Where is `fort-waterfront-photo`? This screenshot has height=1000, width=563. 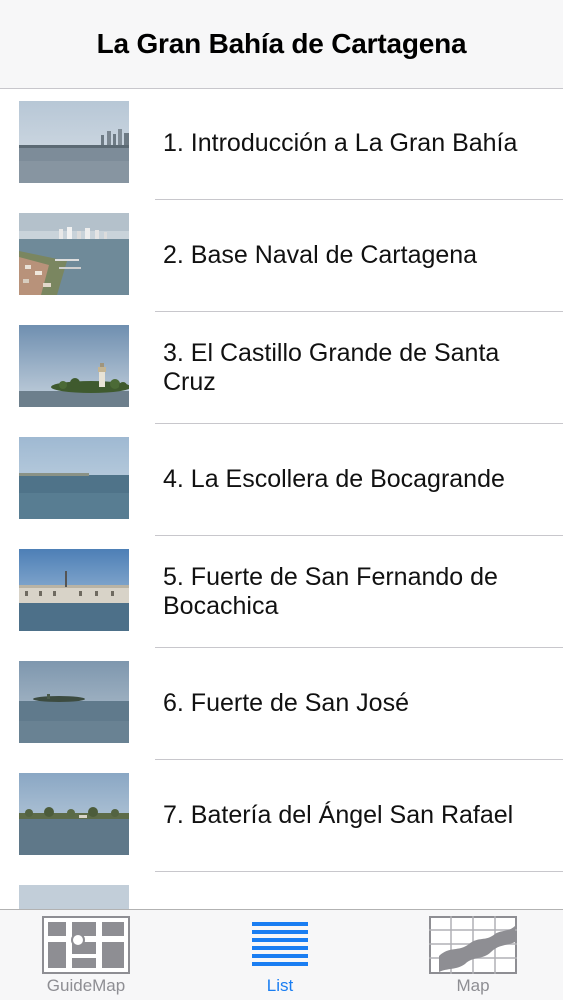
fort-waterfront-photo is located at coordinates (74, 590).